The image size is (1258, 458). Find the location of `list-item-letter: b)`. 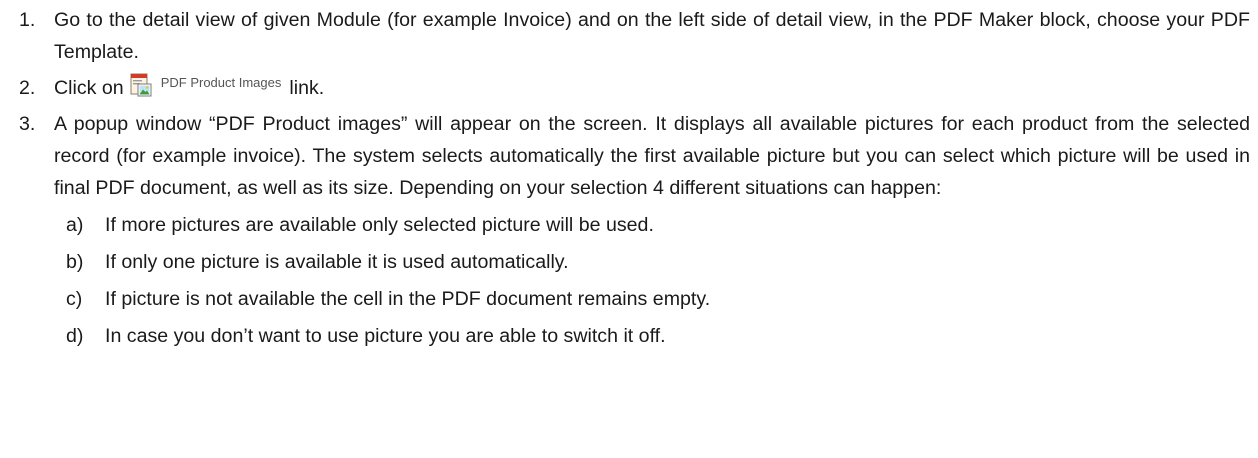

list-item-letter: b) is located at coordinates (75, 262).